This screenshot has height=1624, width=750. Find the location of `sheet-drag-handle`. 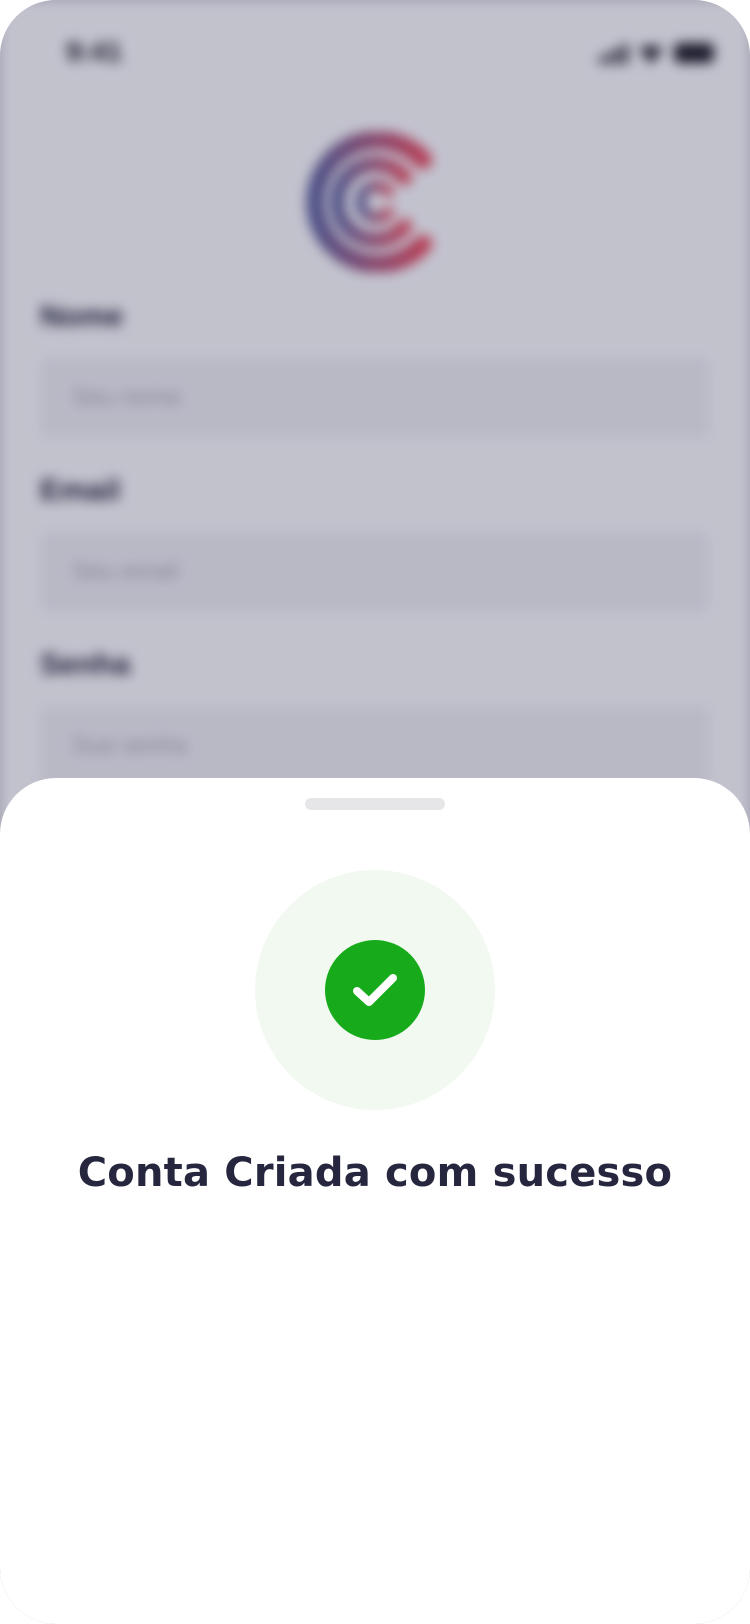

sheet-drag-handle is located at coordinates (375, 804).